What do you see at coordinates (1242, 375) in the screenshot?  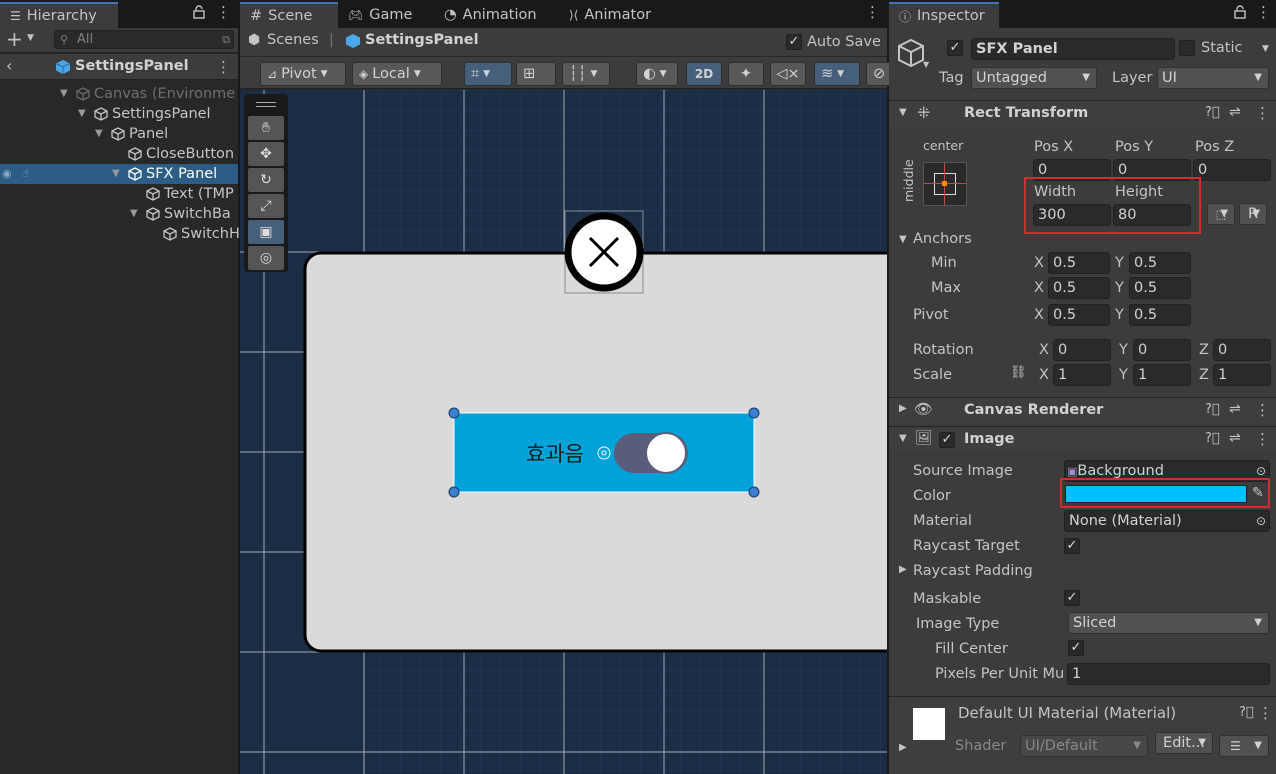 I see `scale-z-field: 1` at bounding box center [1242, 375].